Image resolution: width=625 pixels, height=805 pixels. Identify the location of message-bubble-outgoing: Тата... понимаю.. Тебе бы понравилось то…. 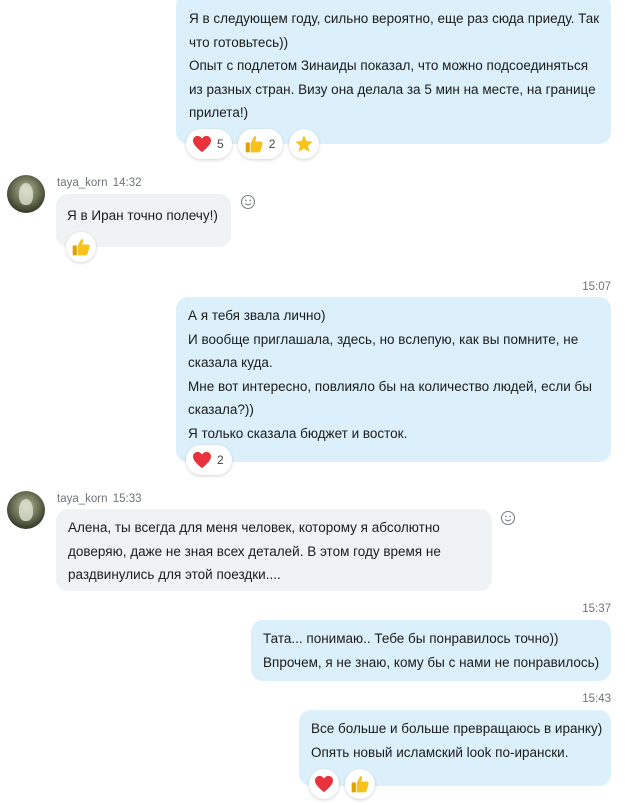
(431, 650).